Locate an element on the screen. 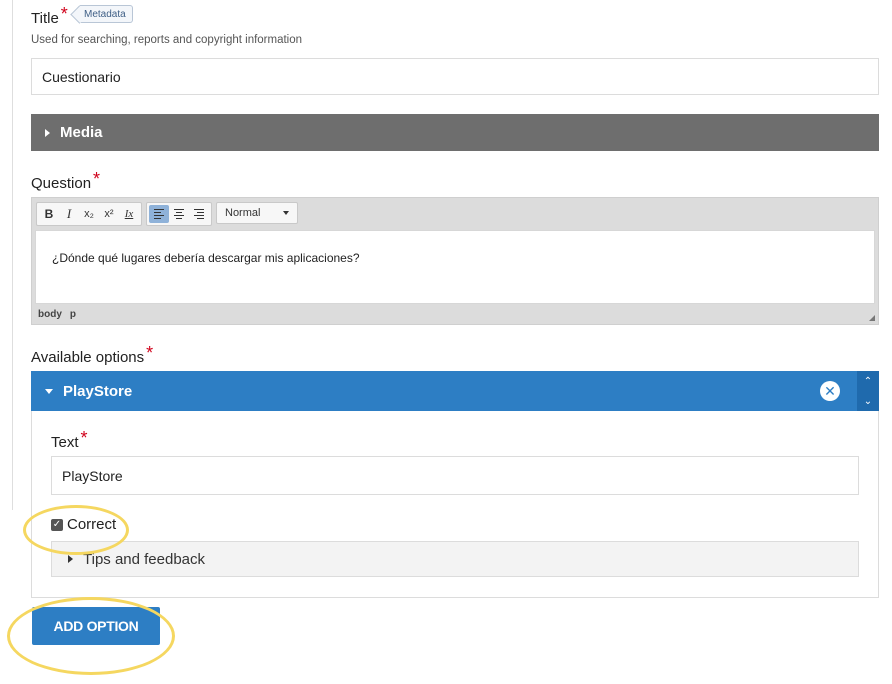 Image resolution: width=892 pixels, height=684 pixels. metadata-tag-button: Metadata is located at coordinates (106, 14).